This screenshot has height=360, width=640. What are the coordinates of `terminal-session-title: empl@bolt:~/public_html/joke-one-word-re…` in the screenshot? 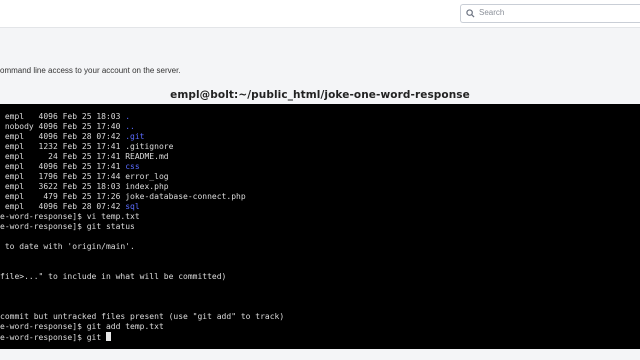 It's located at (320, 95).